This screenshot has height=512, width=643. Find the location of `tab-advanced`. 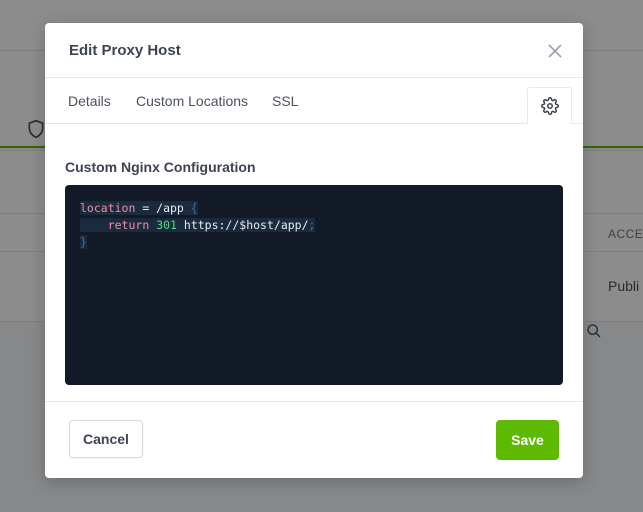

tab-advanced is located at coordinates (549, 105).